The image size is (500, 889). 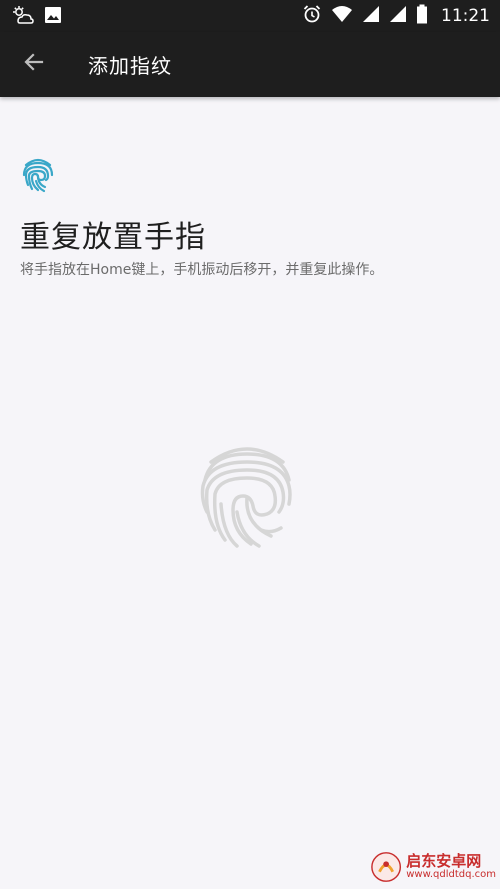 What do you see at coordinates (23, 17) in the screenshot?
I see `weather-icon` at bounding box center [23, 17].